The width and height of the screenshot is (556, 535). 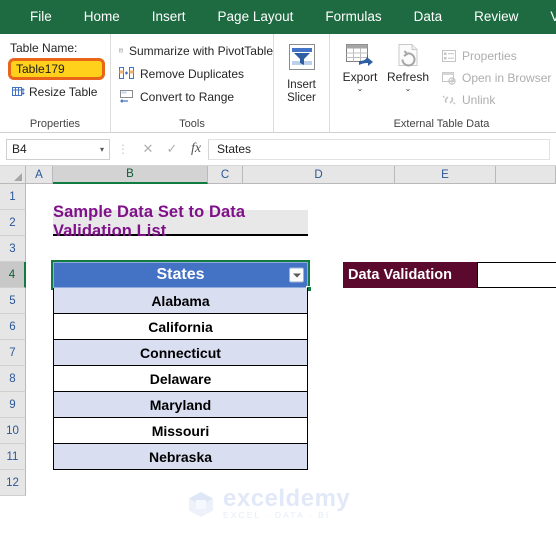 I want to click on convert-to-range-button: Convert to Range, so click(x=196, y=96).